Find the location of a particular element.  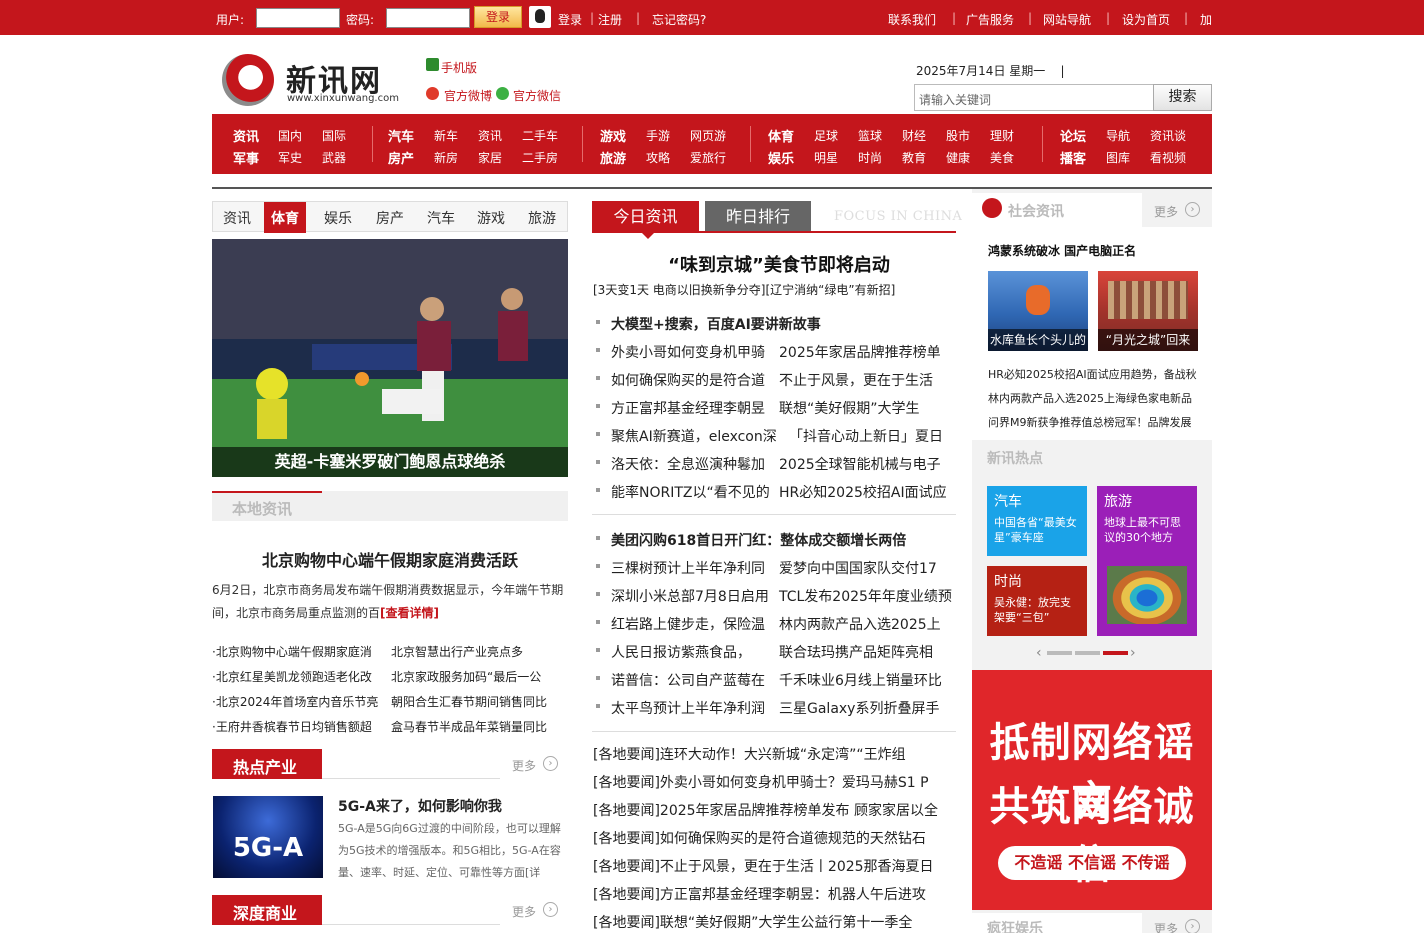

list-item: ·北京2024年首场室内音乐节亮 is located at coordinates (295, 701).